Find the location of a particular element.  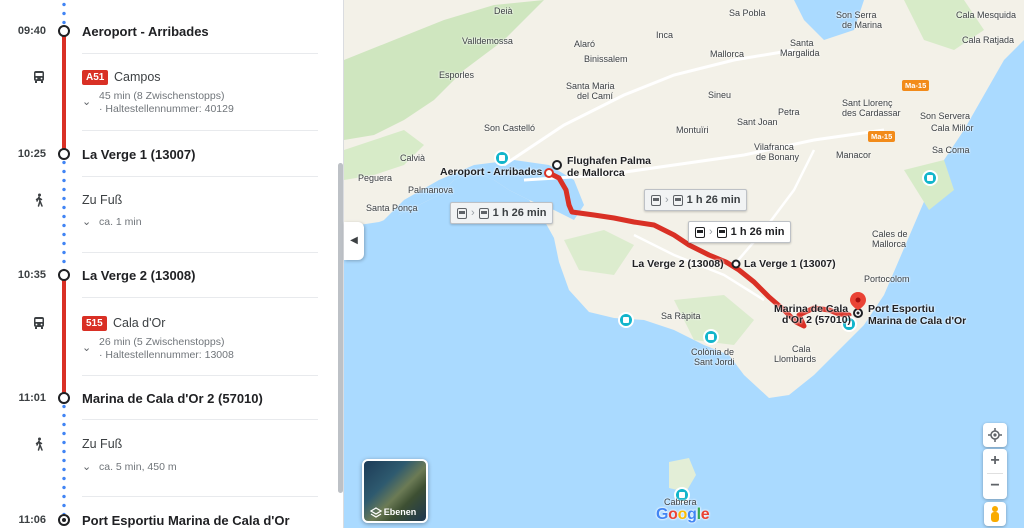

destination-pin-dot is located at coordinates (858, 300).